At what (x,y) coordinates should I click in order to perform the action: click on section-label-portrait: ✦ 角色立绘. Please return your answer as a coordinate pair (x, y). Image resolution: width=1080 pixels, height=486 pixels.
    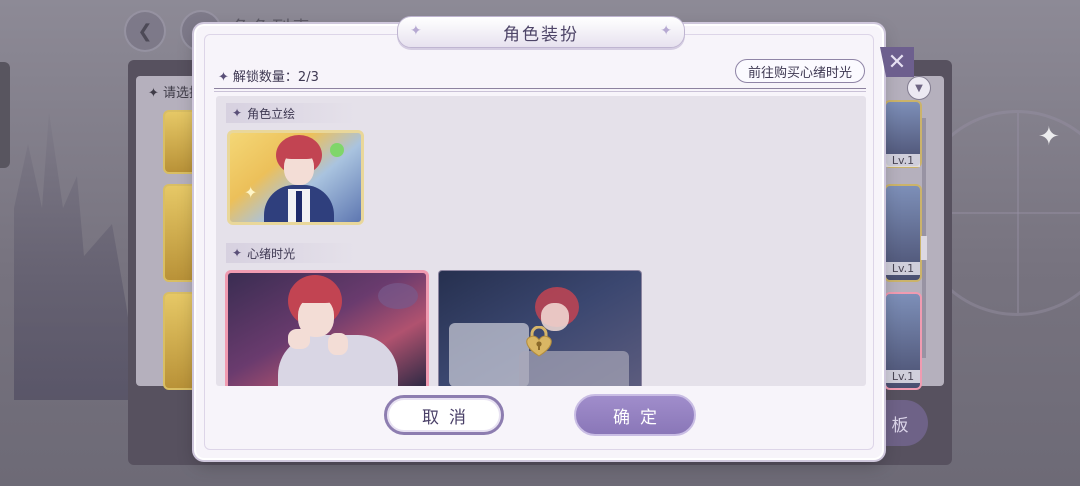
    Looking at the image, I should click on (291, 113).